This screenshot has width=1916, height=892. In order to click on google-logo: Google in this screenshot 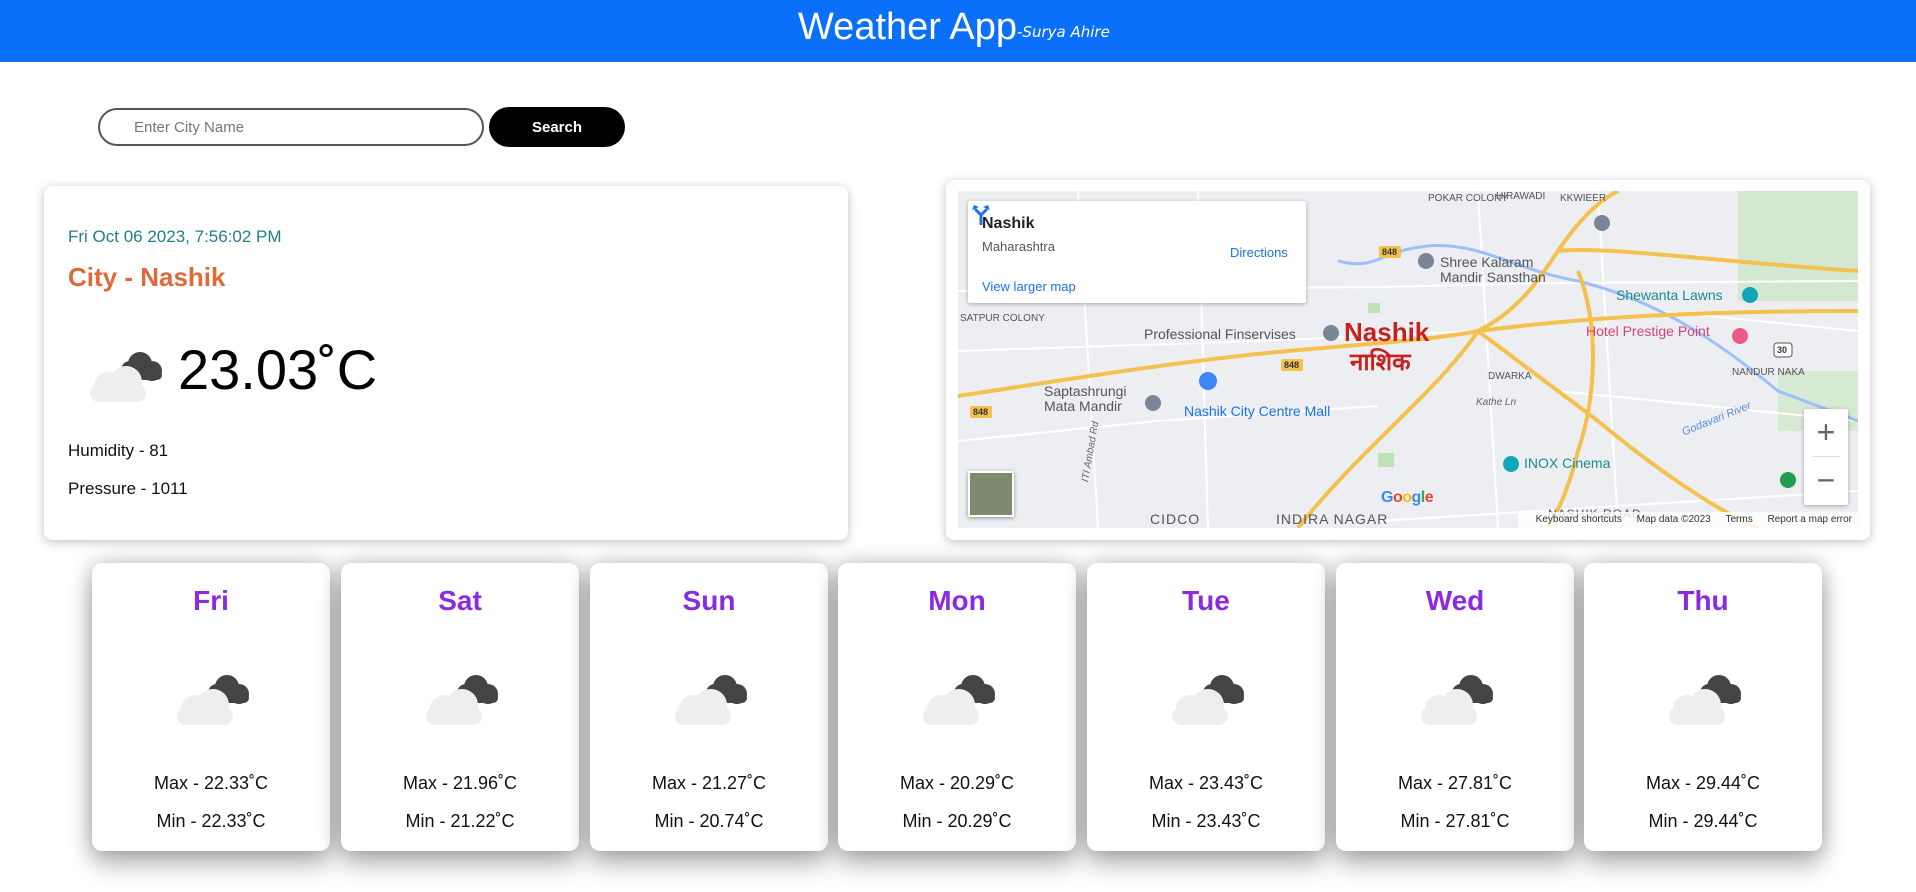, I will do `click(1407, 497)`.